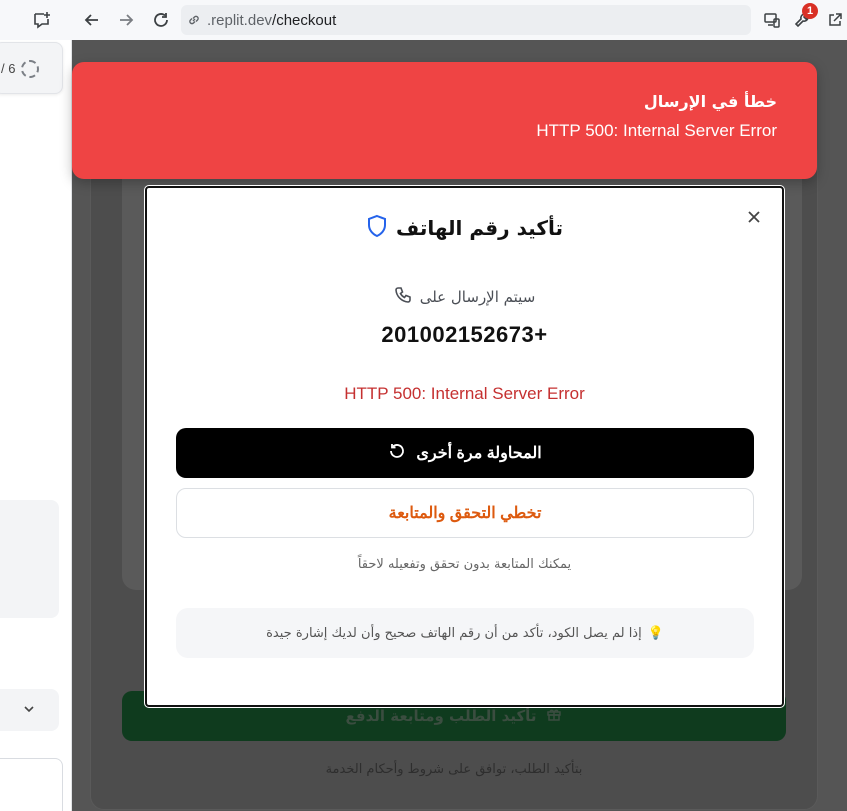 The width and height of the screenshot is (847, 811). I want to click on send-to-label: سيتم الإرسال على, so click(477, 297).